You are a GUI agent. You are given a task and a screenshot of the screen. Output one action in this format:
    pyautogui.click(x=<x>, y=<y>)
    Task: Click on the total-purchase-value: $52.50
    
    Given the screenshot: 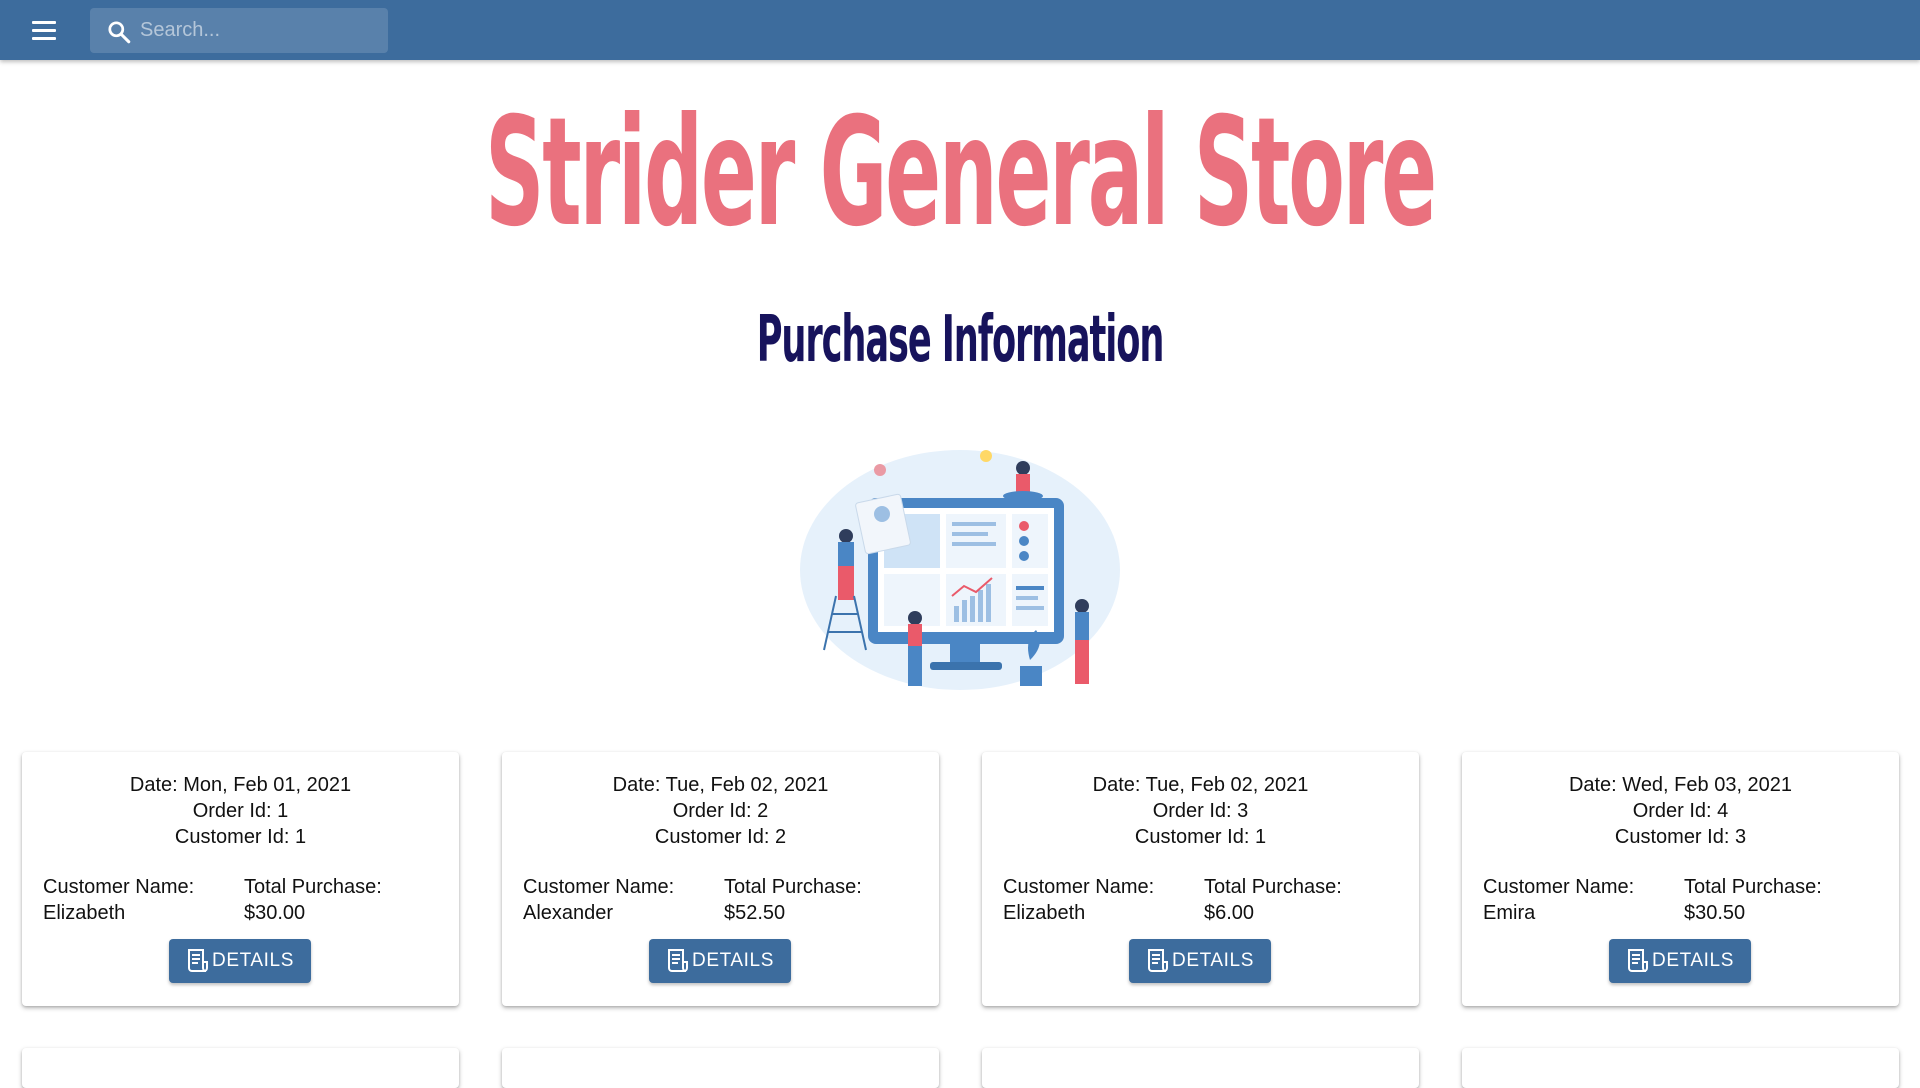 What is the action you would take?
    pyautogui.click(x=755, y=913)
    